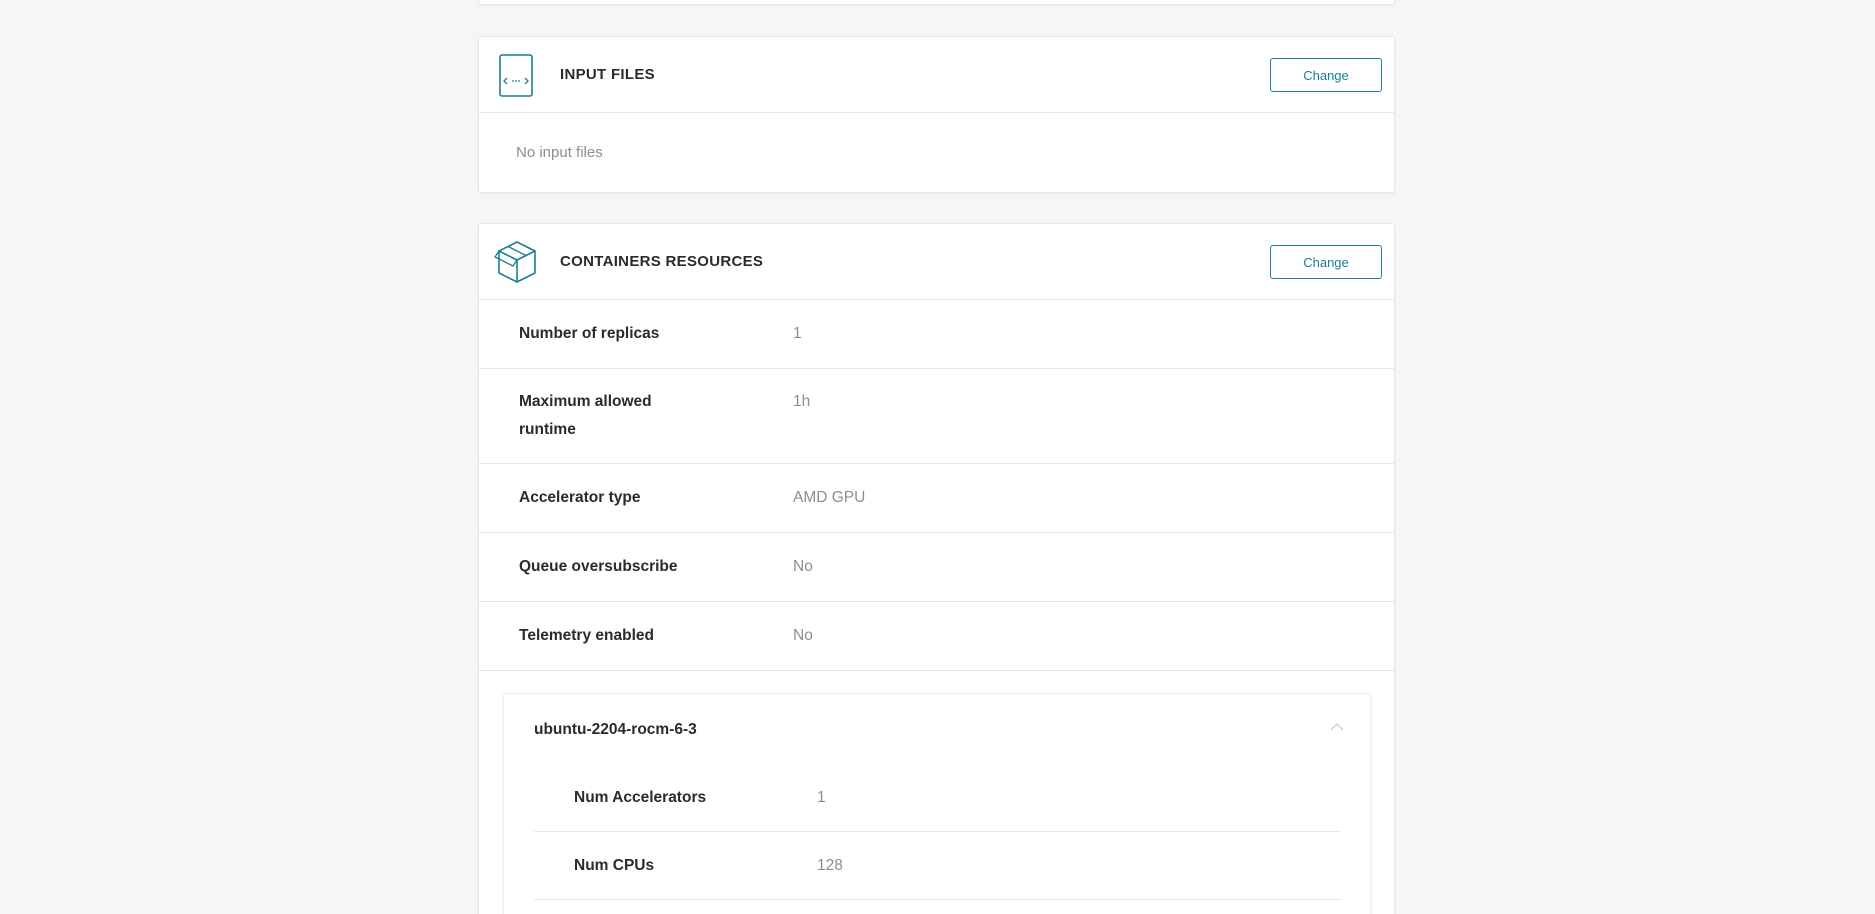 This screenshot has height=914, width=1875. Describe the element at coordinates (937, 798) in the screenshot. I see `container-row-accelerators: Num Accelerators 1` at that location.